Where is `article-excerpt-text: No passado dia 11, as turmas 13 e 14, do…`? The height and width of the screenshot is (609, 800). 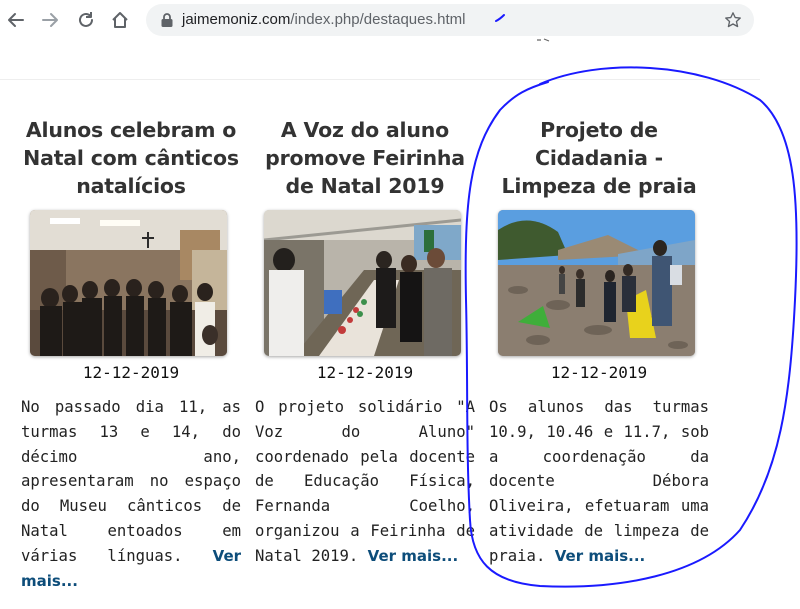 article-excerpt-text: No passado dia 11, as turmas 13 e 14, do… is located at coordinates (131, 481).